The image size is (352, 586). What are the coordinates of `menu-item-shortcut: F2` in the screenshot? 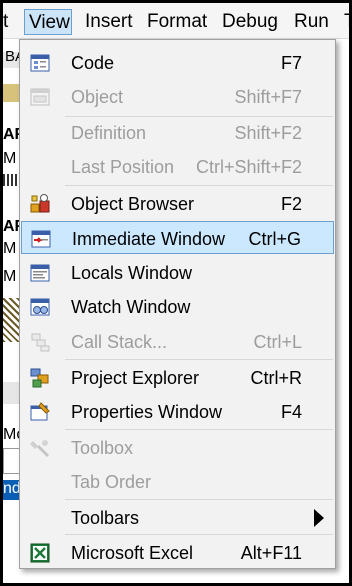 It's located at (291, 204).